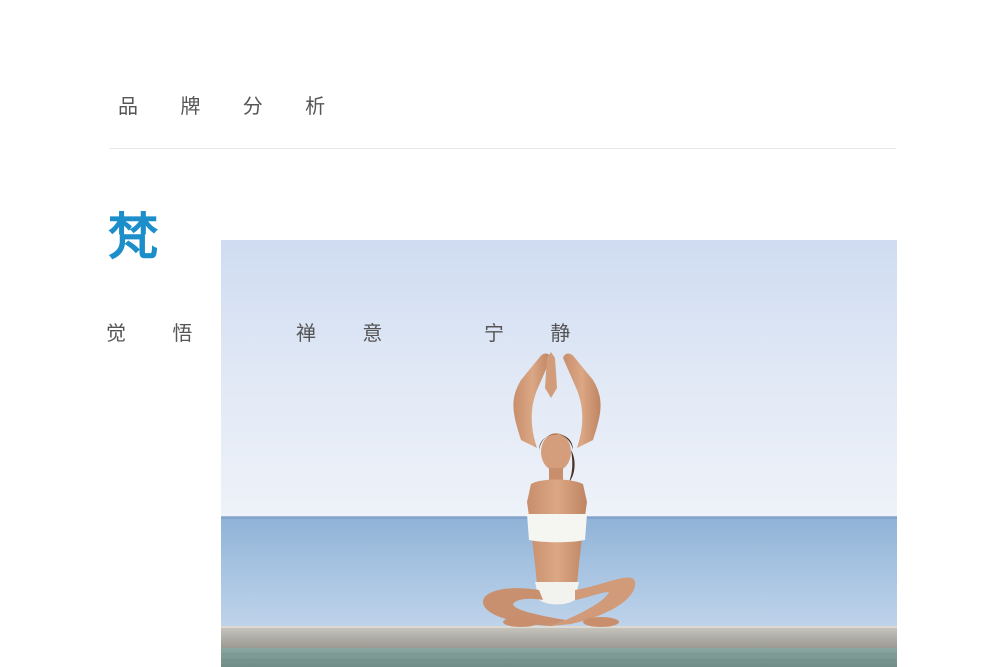 Image resolution: width=1000 pixels, height=667 pixels. Describe the element at coordinates (503, 148) in the screenshot. I see `divider` at that location.